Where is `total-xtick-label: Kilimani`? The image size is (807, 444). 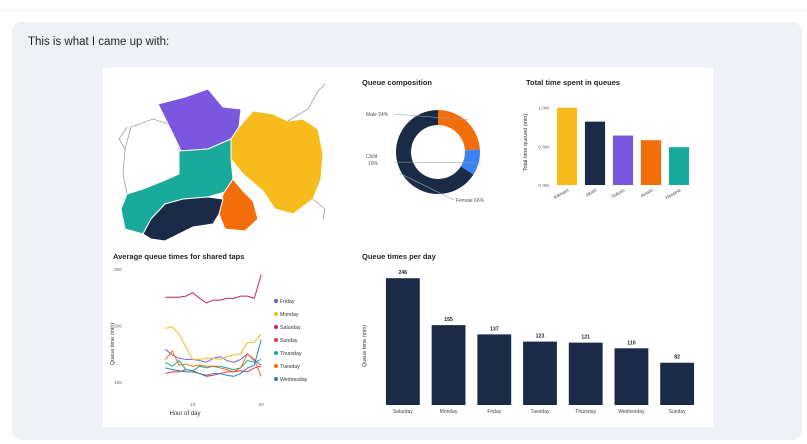 total-xtick-label: Kilimani is located at coordinates (561, 194).